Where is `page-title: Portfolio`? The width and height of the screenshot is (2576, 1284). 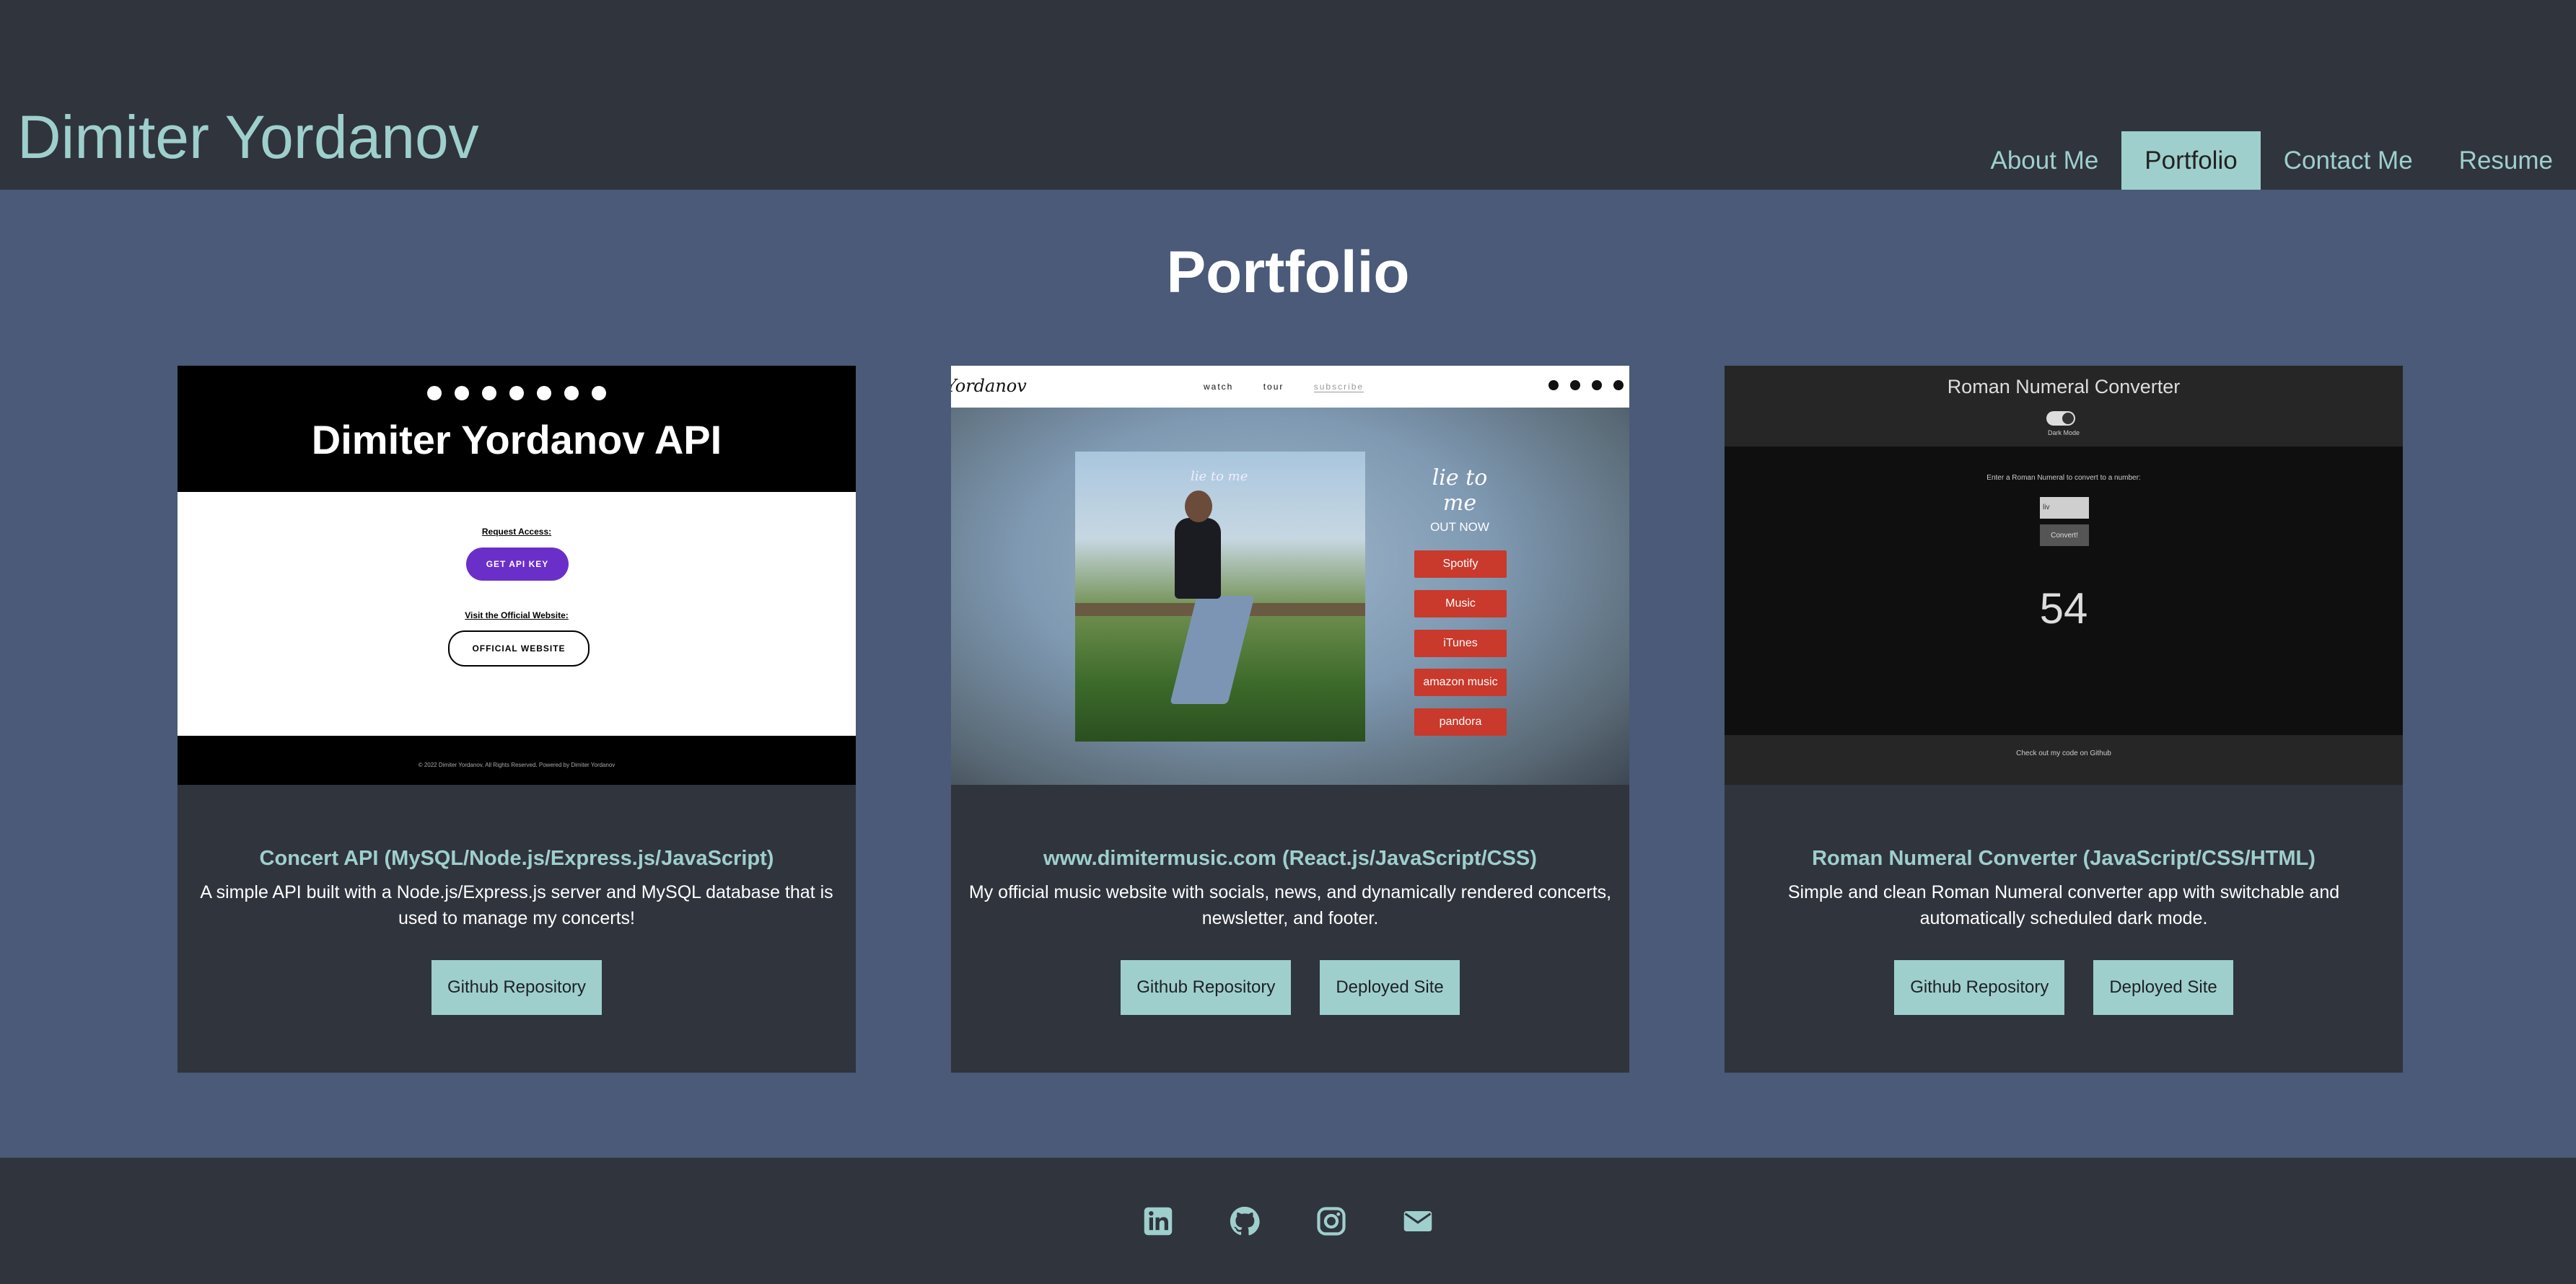 page-title: Portfolio is located at coordinates (1288, 272).